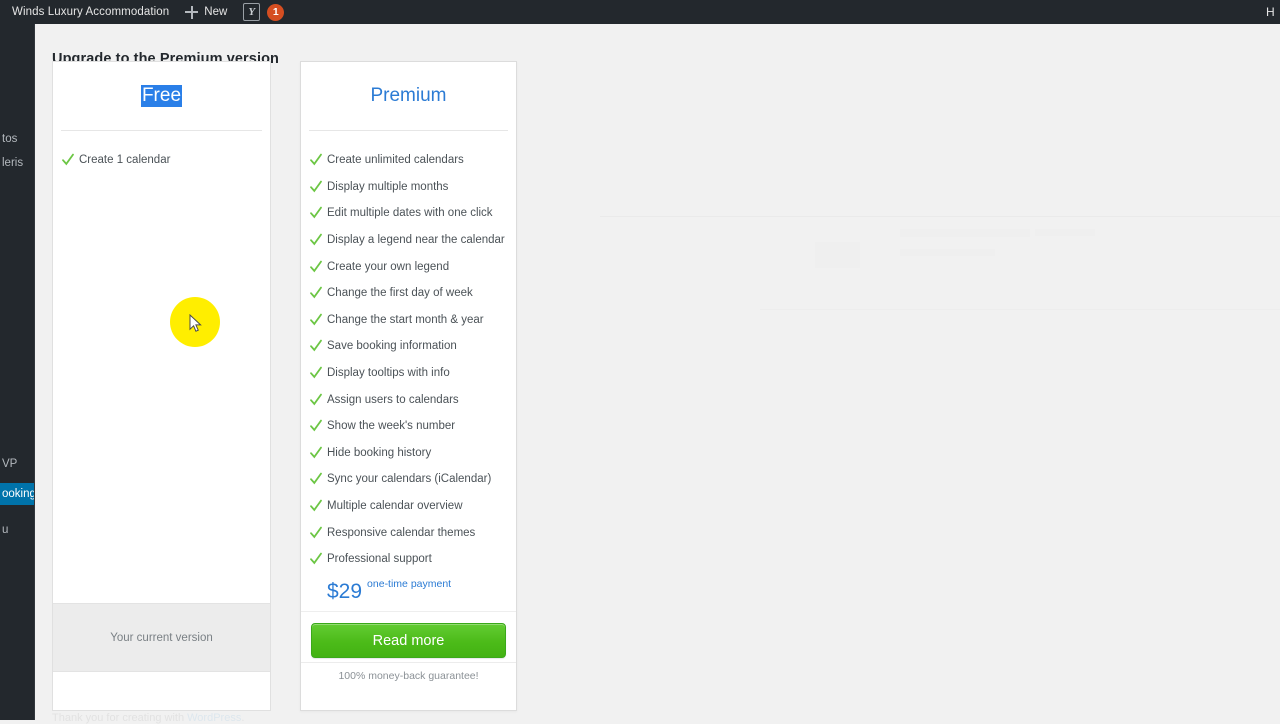 This screenshot has width=1280, height=724. I want to click on list-item: Create your own legend, so click(408, 266).